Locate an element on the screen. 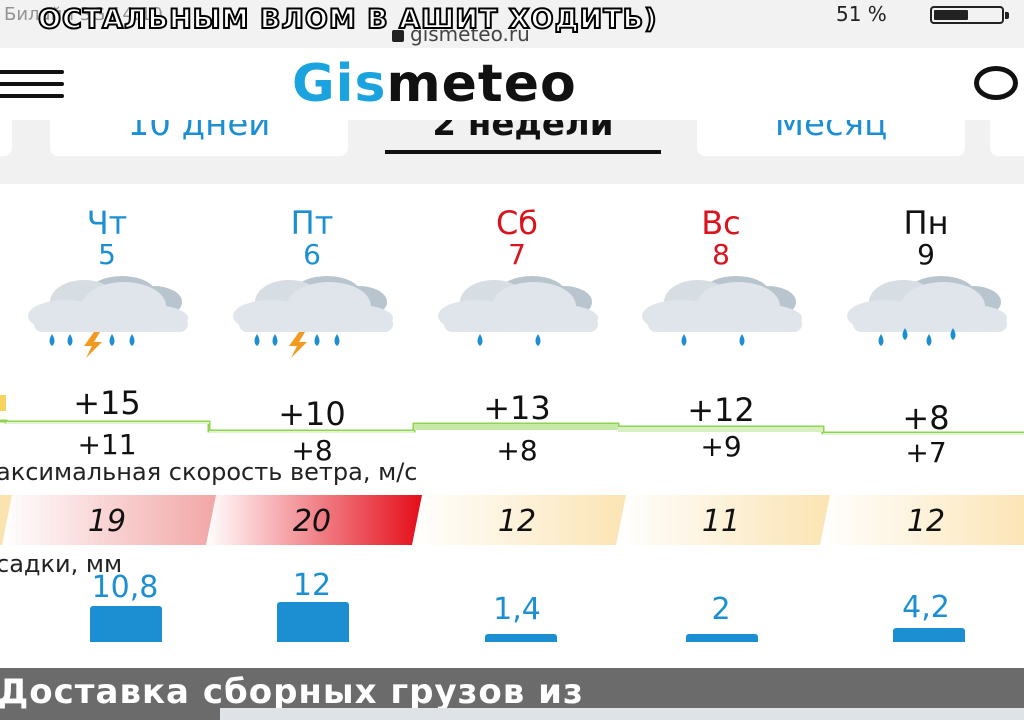  day-number: 7 is located at coordinates (517, 254).